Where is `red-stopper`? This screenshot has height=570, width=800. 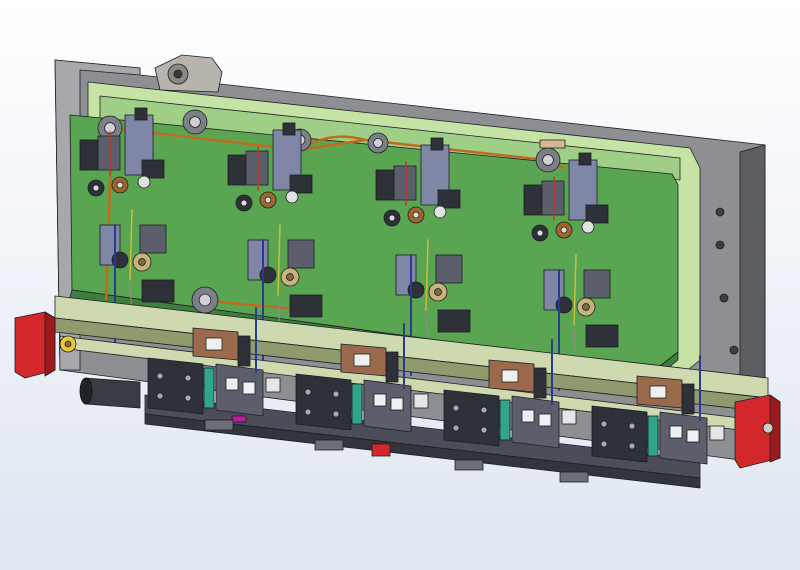
red-stopper is located at coordinates (381, 450).